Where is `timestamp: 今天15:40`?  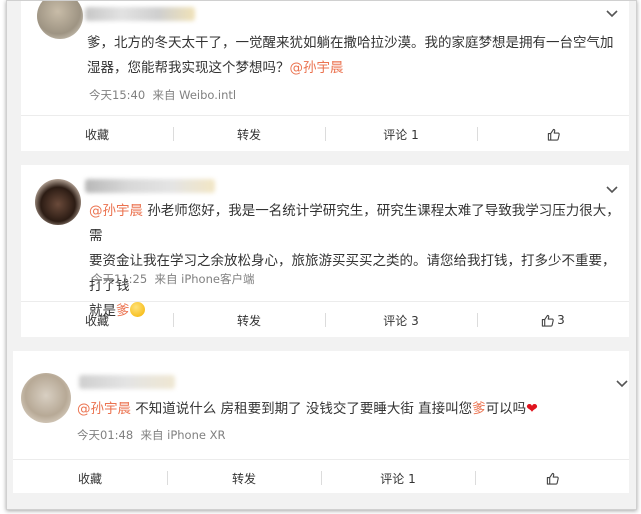 timestamp: 今天15:40 is located at coordinates (117, 95).